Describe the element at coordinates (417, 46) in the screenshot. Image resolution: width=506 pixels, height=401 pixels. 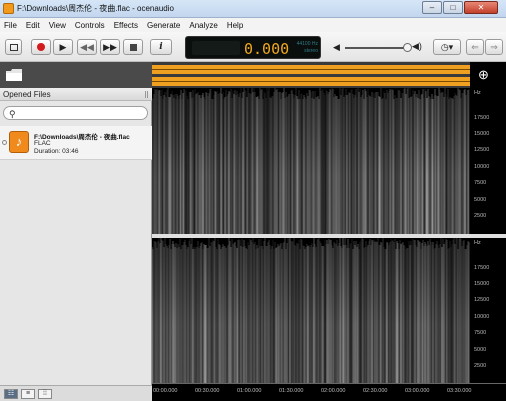
I see `volume-high-icon: ◀)` at that location.